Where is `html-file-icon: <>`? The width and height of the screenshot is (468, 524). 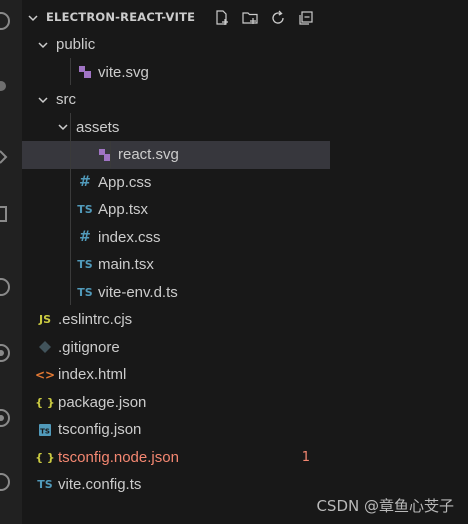 html-file-icon: <> is located at coordinates (45, 374).